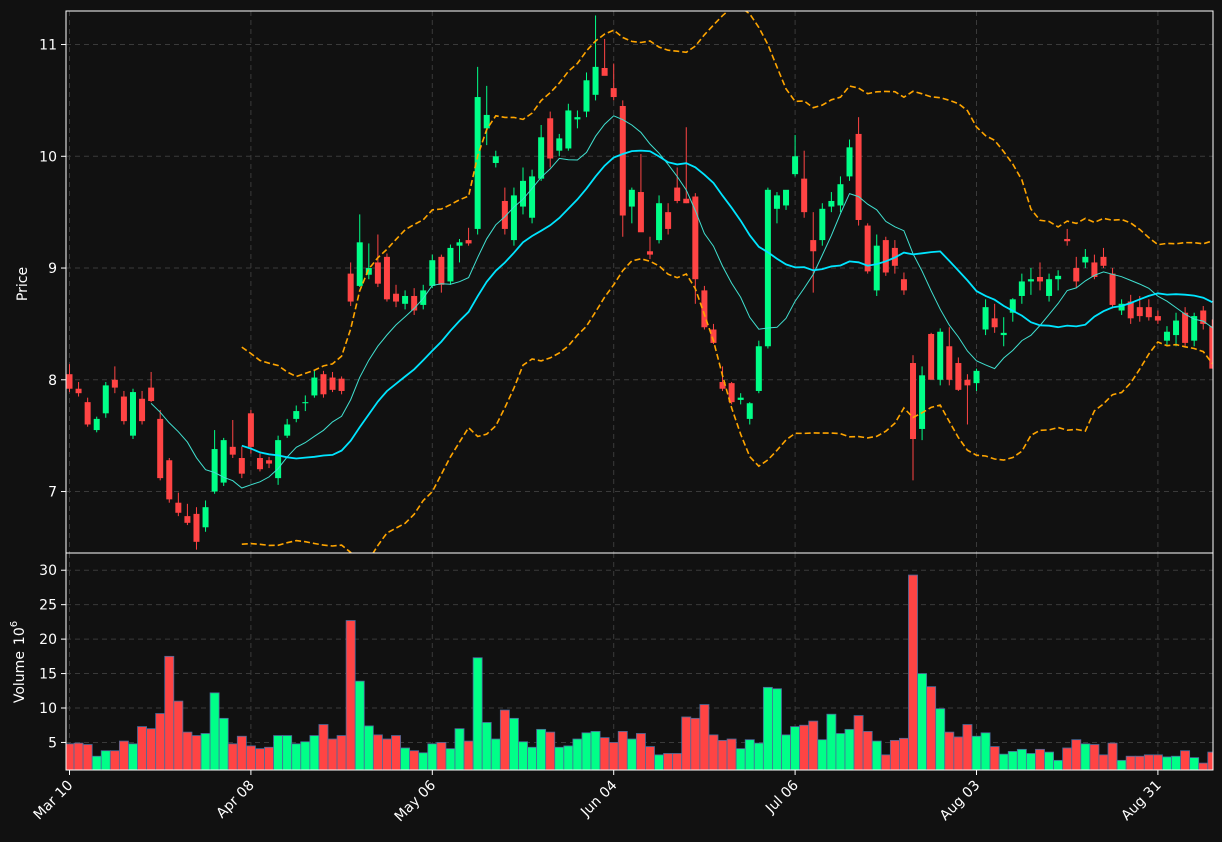 This screenshot has width=1222, height=842. Describe the element at coordinates (52, 743) in the screenshot. I see `volume-tick-label: 5` at that location.